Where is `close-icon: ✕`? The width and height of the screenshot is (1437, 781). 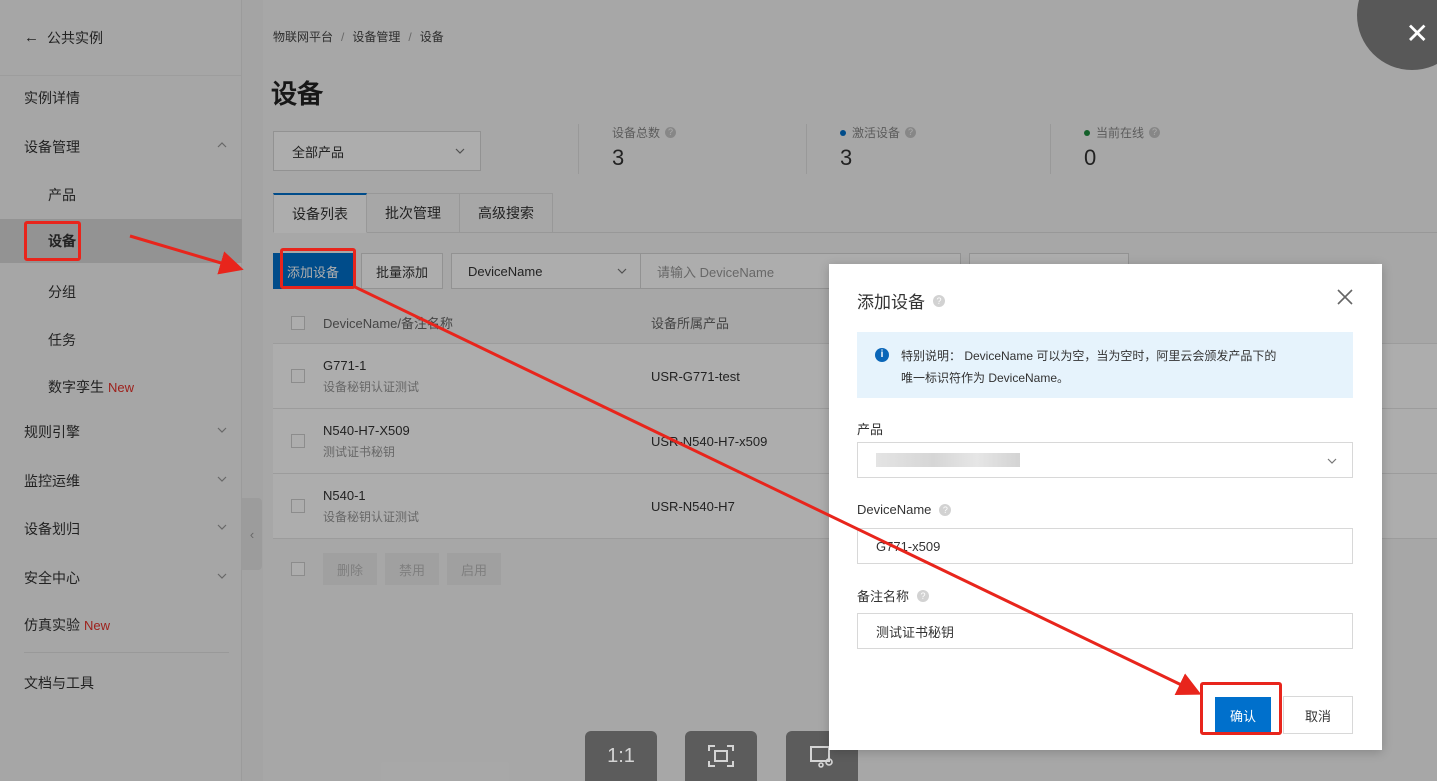
close-icon: ✕ is located at coordinates (1417, 33).